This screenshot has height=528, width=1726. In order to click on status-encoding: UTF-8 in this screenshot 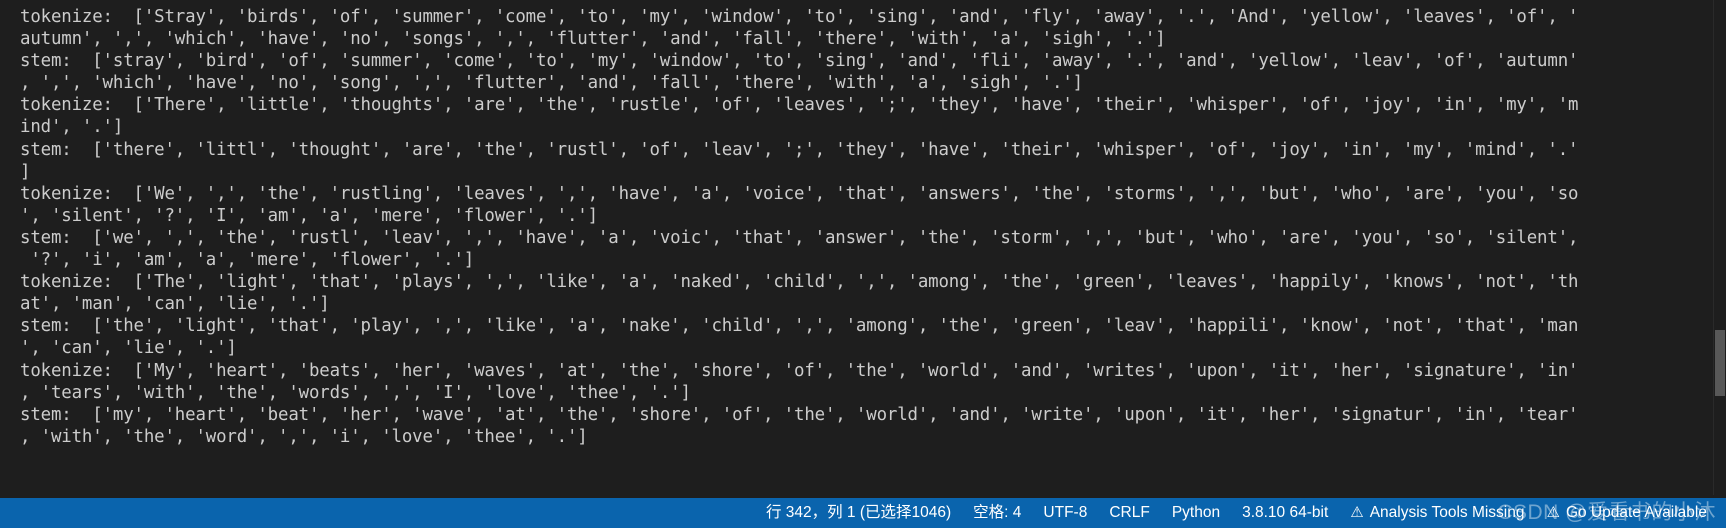, I will do `click(1065, 513)`.